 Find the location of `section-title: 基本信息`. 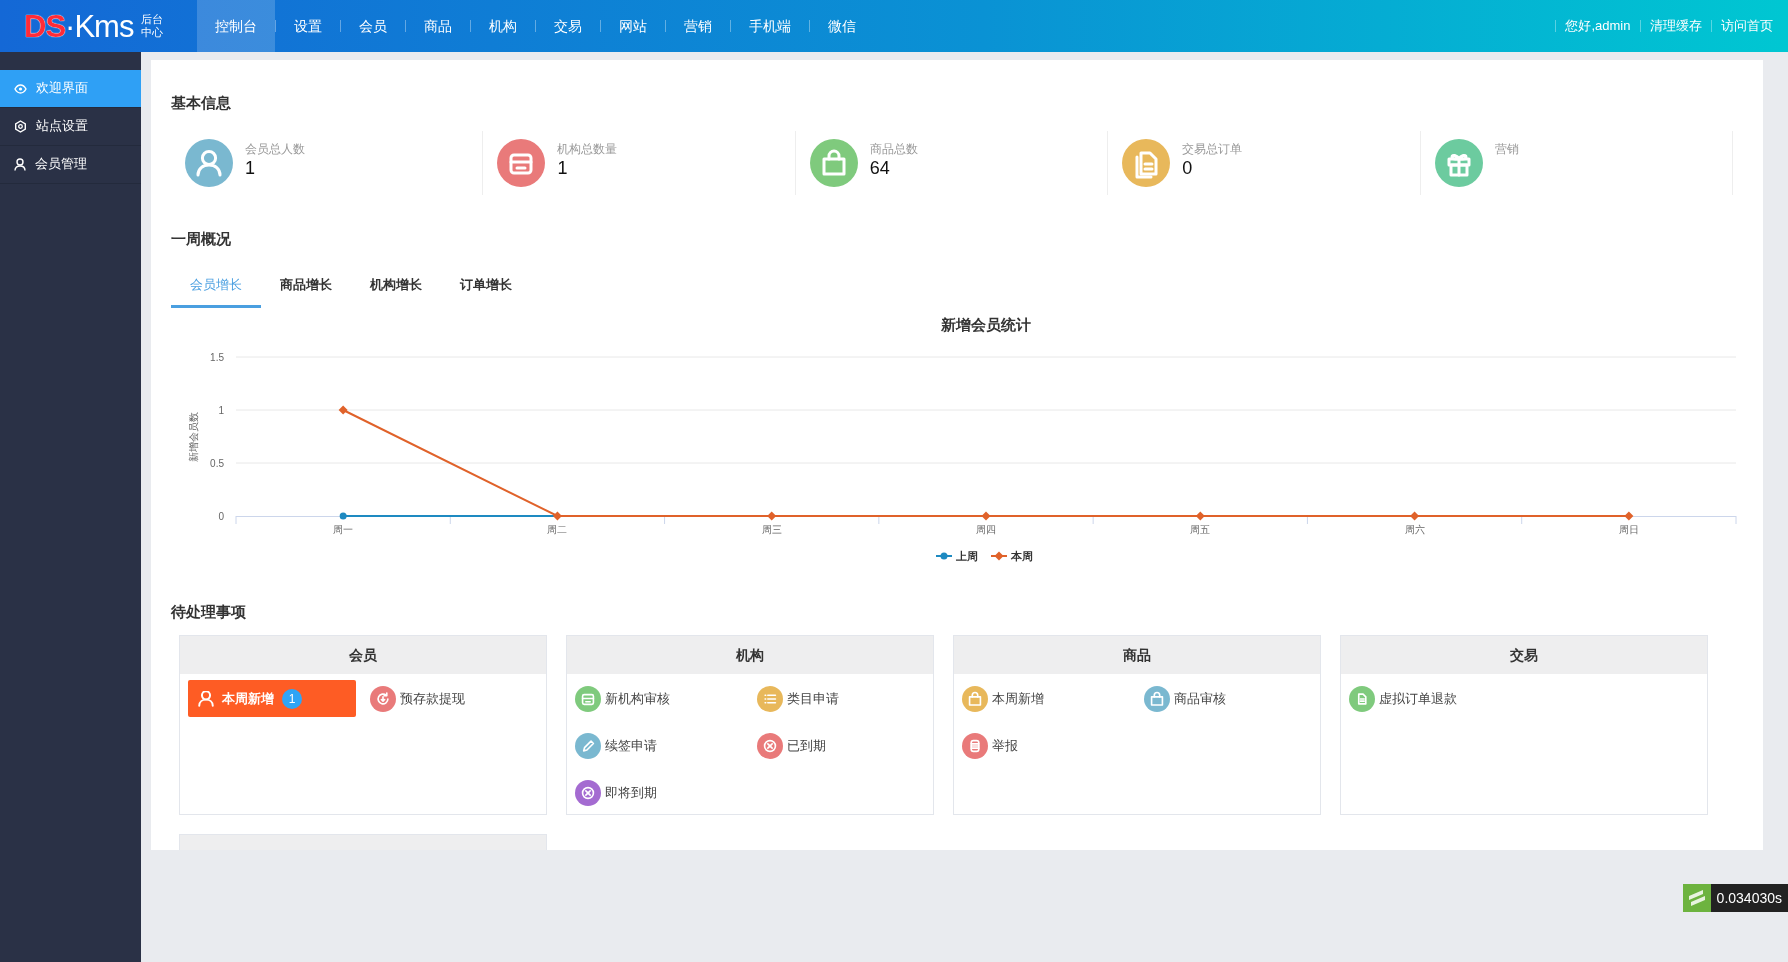

section-title: 基本信息 is located at coordinates (201, 103).